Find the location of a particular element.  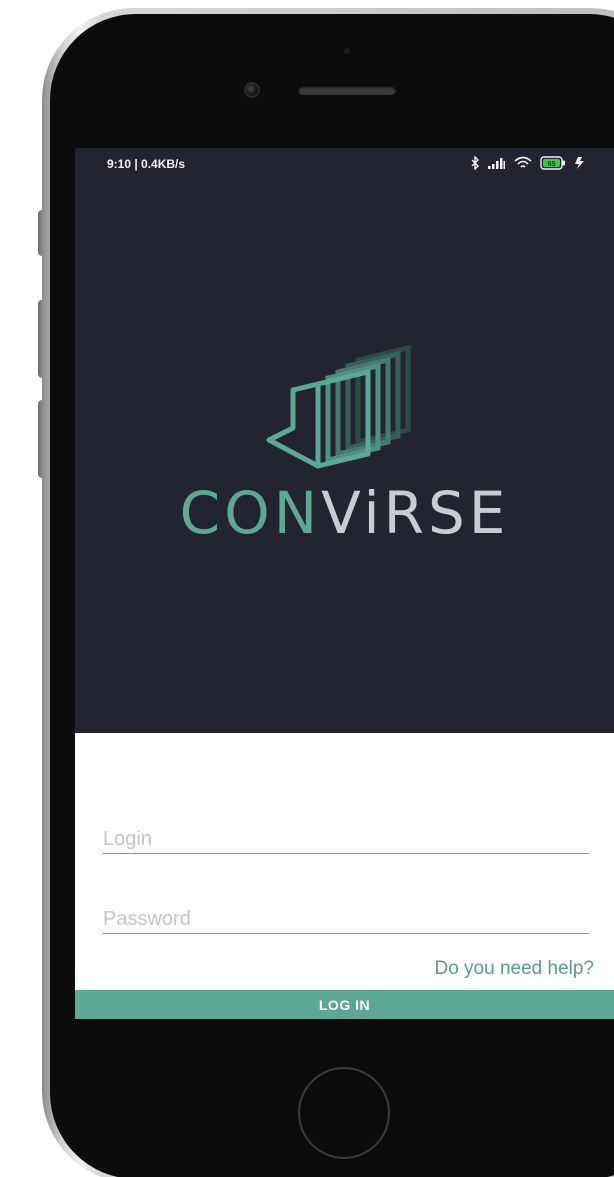

signal-icon is located at coordinates (496, 163).